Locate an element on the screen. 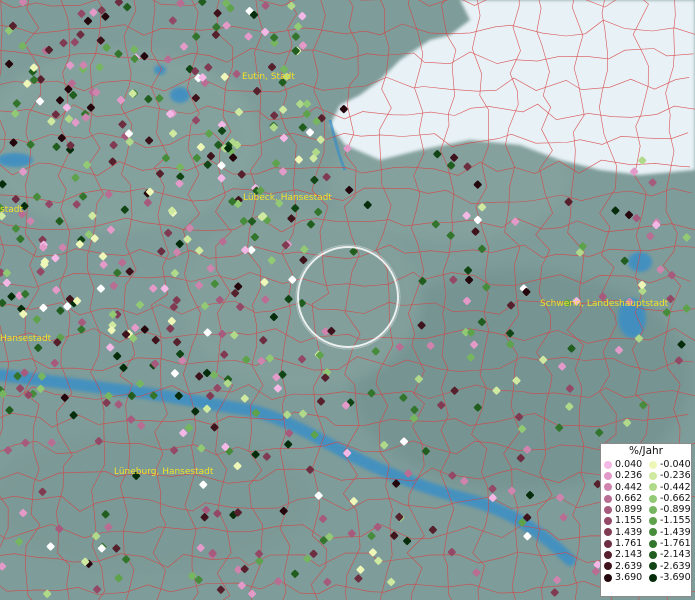  legend-value: 0.040 is located at coordinates (629, 464).